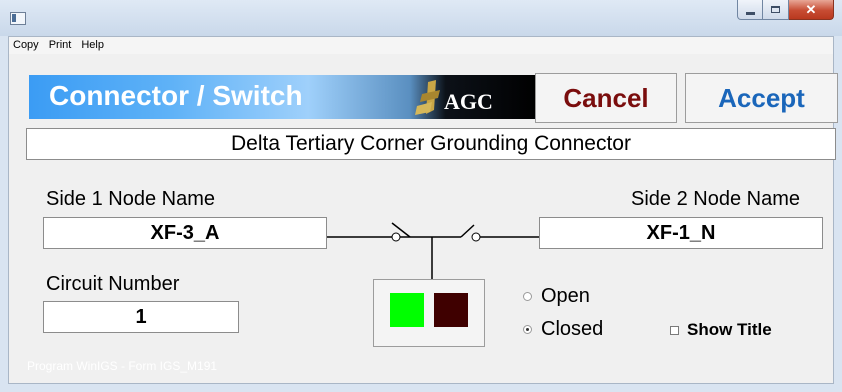 The height and width of the screenshot is (392, 842). What do you see at coordinates (113, 284) in the screenshot?
I see `circuit-label: Circuit Number` at bounding box center [113, 284].